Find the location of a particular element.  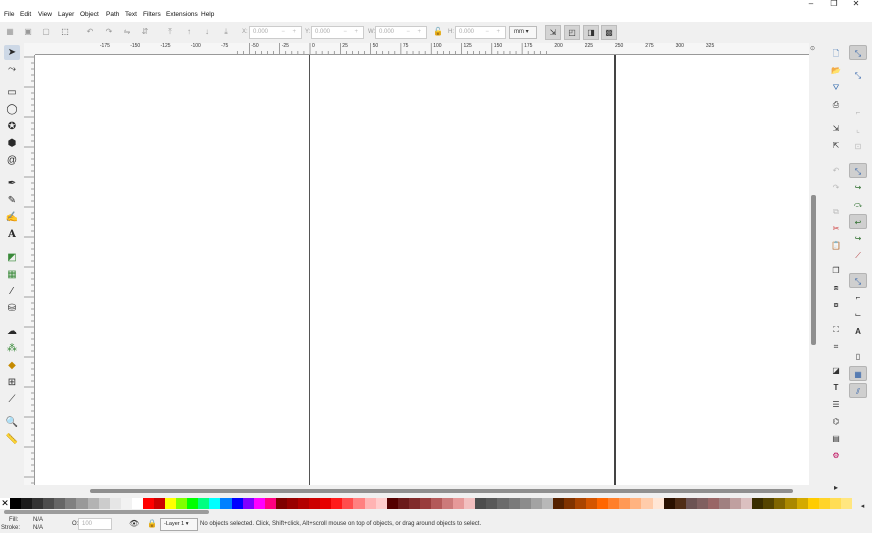

rotate-cw-icon: ↷ is located at coordinates (109, 32).